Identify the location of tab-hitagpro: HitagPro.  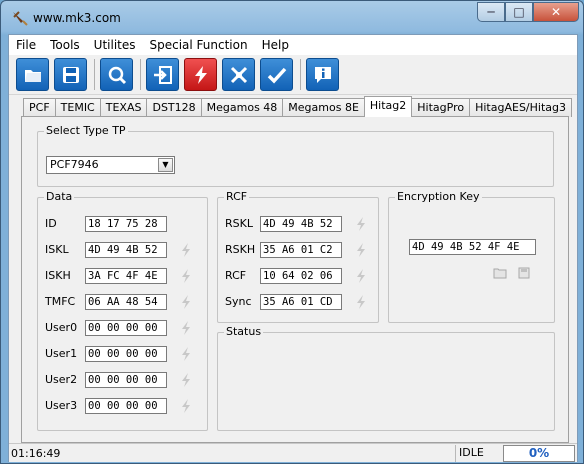
(441, 107).